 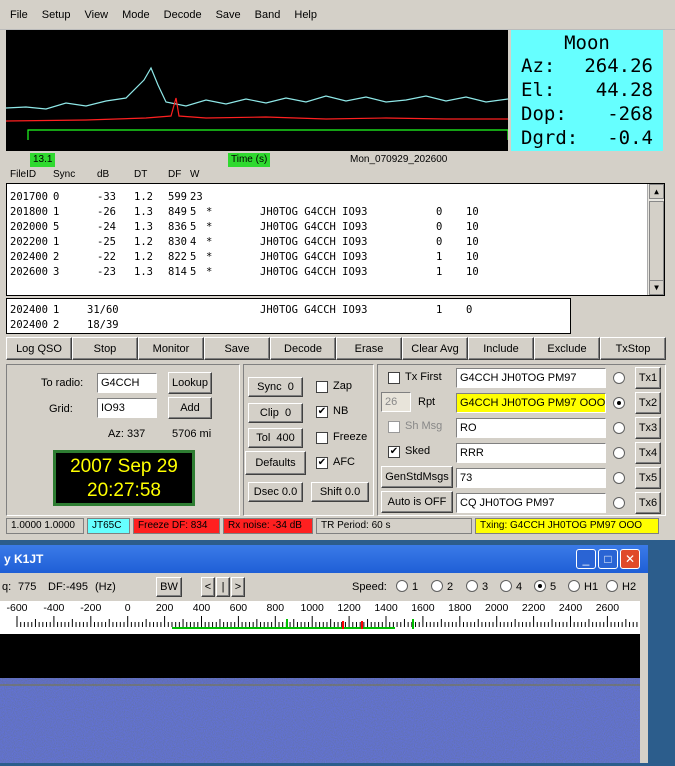 What do you see at coordinates (340, 492) in the screenshot?
I see `shift-spinner: Shift 0.0` at bounding box center [340, 492].